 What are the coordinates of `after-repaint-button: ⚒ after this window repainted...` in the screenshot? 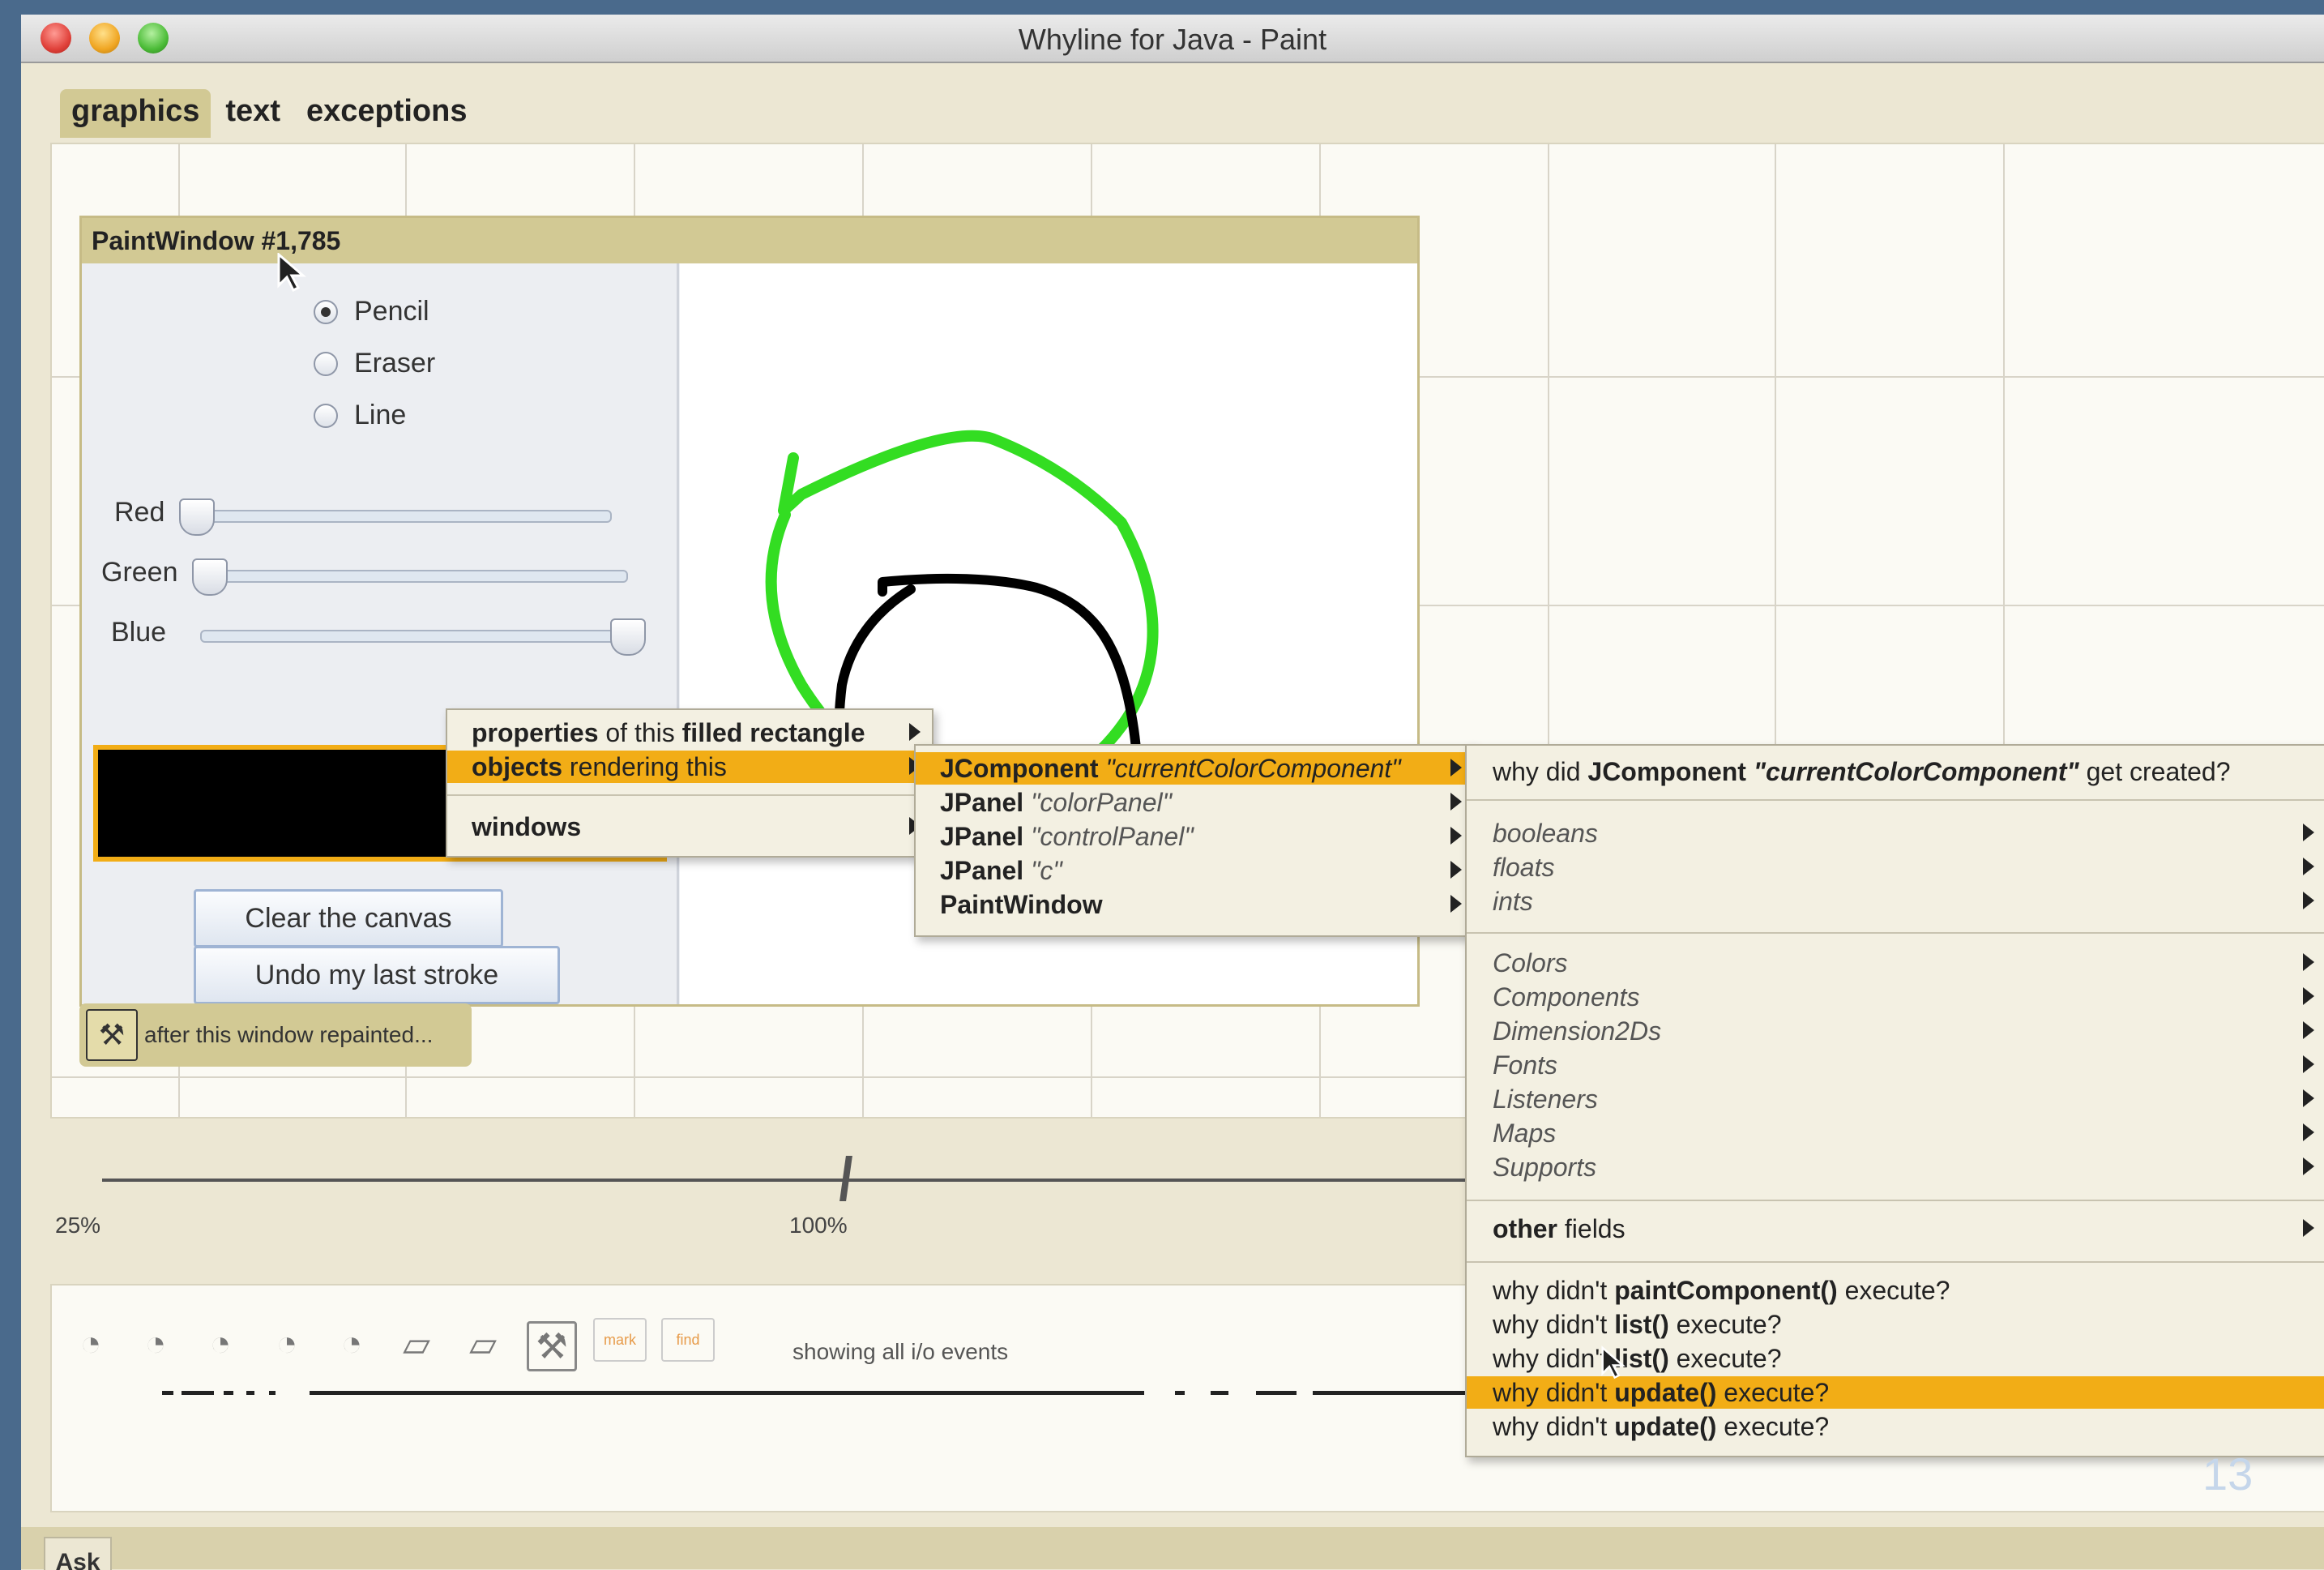 It's located at (275, 1035).